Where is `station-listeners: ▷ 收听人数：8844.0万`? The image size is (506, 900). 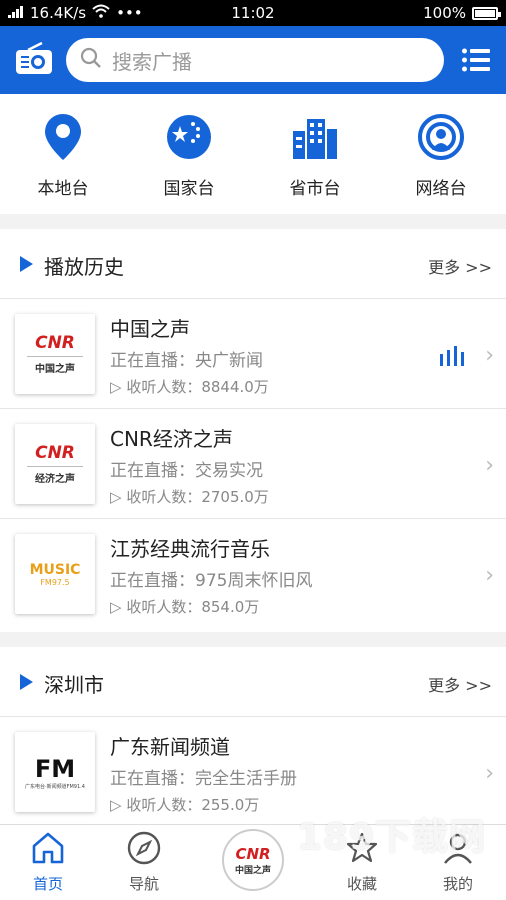
station-listeners: ▷ 收听人数：8844.0万 is located at coordinates (189, 387).